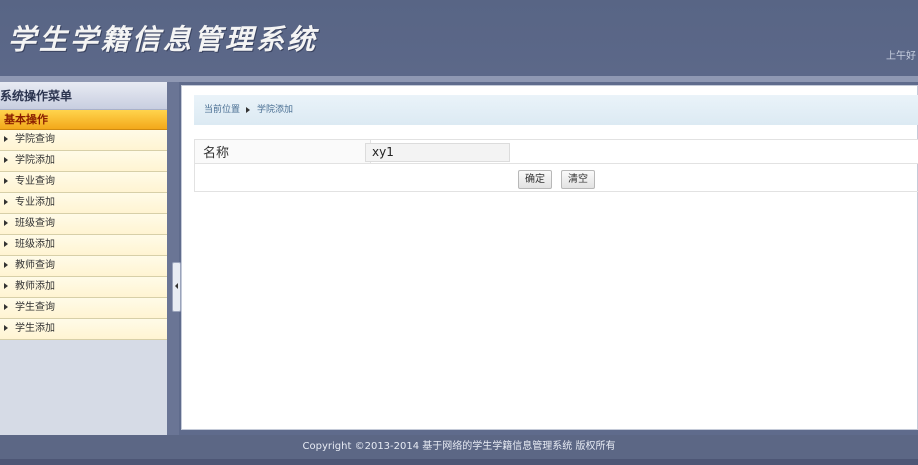 This screenshot has height=465, width=918. What do you see at coordinates (83, 120) in the screenshot?
I see `menu-group-basic: 基本操作` at bounding box center [83, 120].